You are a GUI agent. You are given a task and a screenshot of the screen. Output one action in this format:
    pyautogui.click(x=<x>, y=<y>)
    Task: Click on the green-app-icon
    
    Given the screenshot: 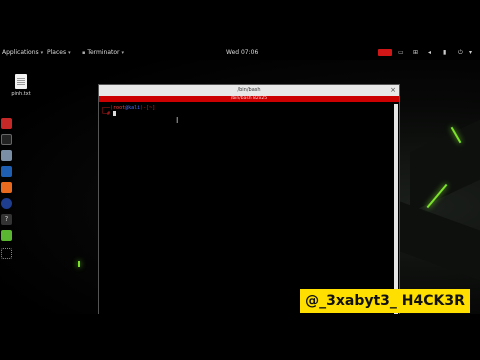 What is the action you would take?
    pyautogui.click(x=6, y=235)
    